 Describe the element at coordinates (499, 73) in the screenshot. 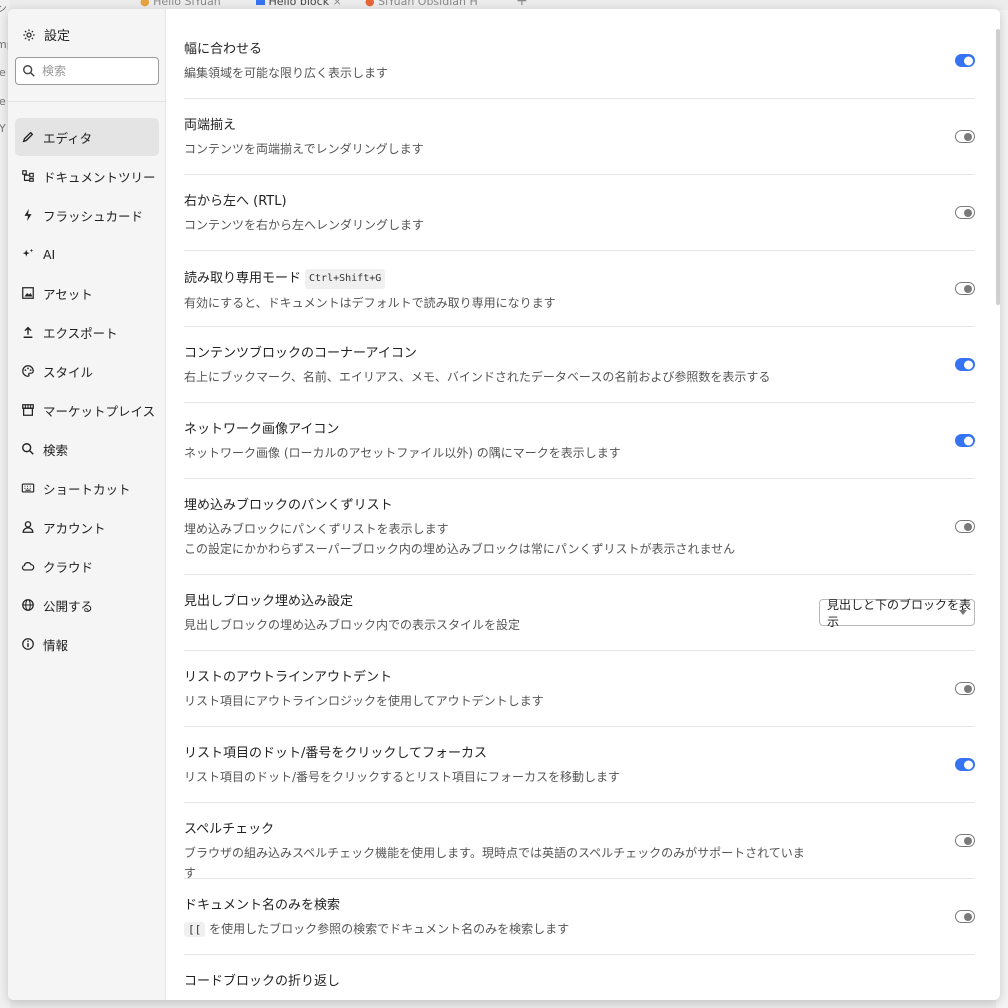

I see `setting-description: 編集領域を可能な限り広く表示します` at that location.